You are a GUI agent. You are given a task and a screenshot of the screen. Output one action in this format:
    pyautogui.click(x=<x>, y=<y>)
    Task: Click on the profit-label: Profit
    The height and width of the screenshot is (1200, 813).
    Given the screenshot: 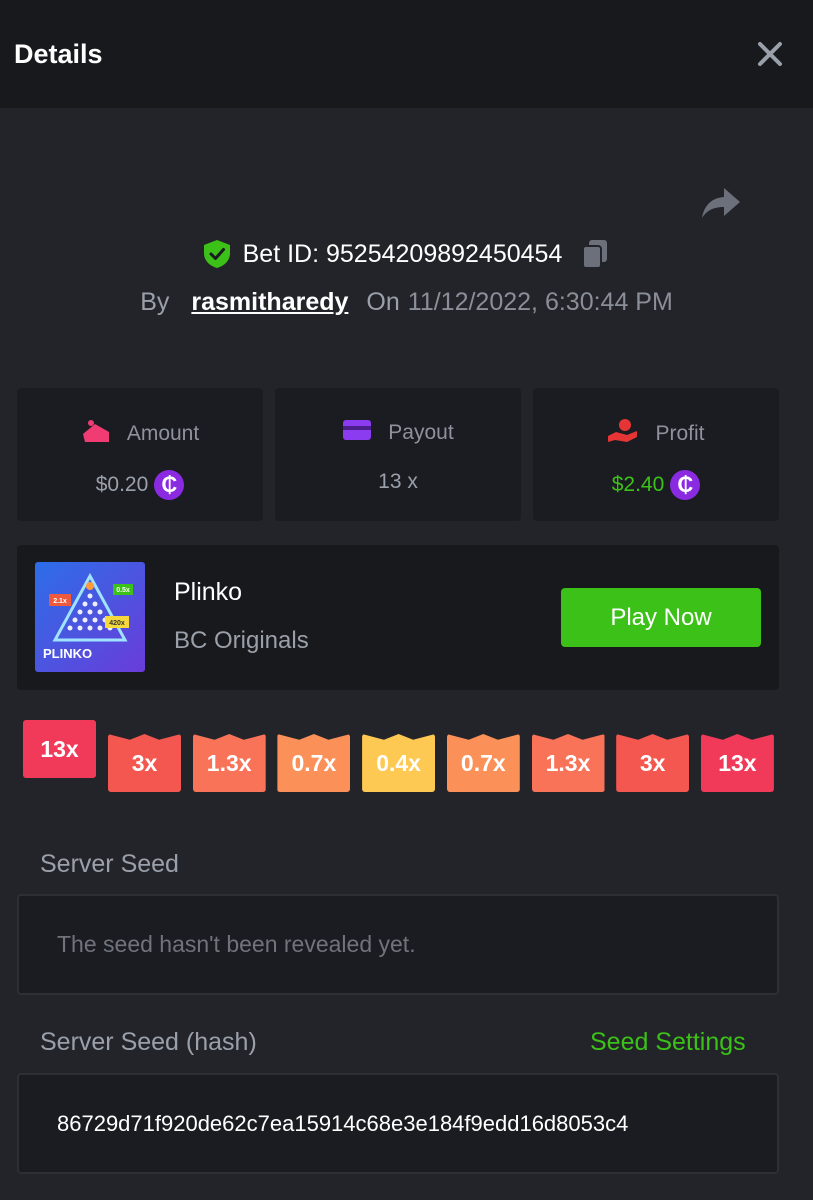 What is the action you would take?
    pyautogui.click(x=680, y=433)
    